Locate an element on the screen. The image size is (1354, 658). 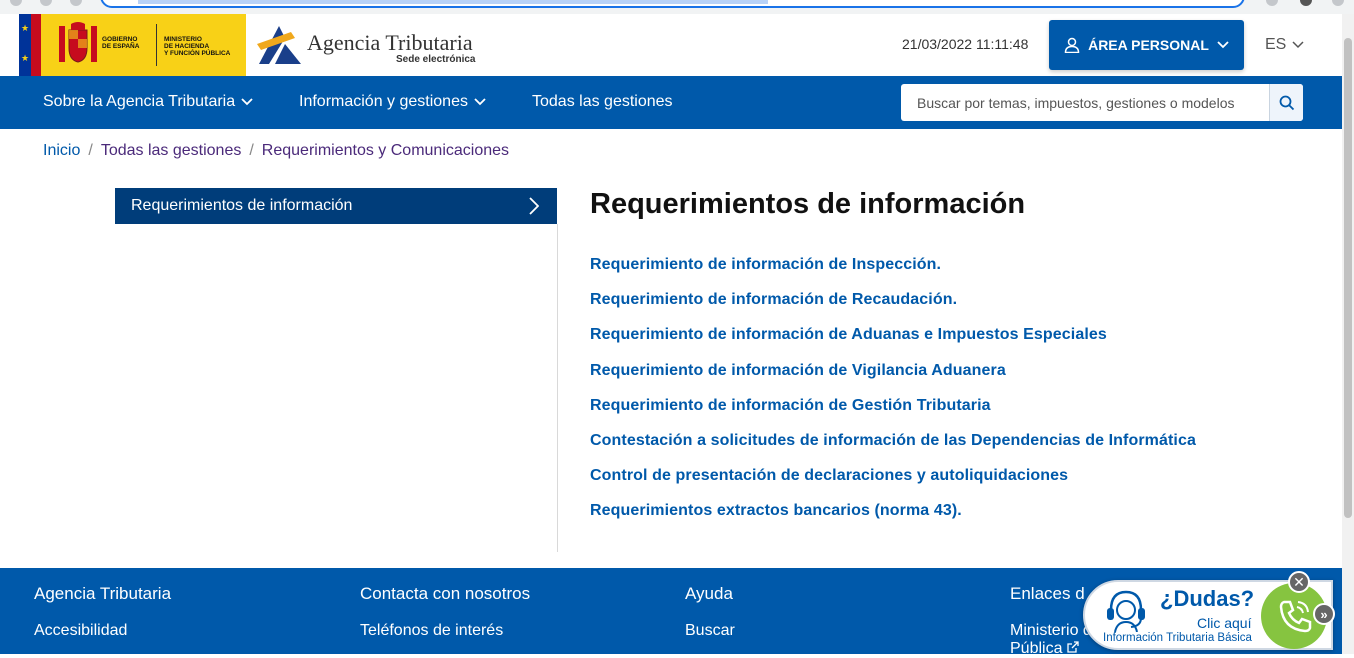
agencia-tributaria-logo: Agencia Tributaria Sede electrónica is located at coordinates (375, 47).